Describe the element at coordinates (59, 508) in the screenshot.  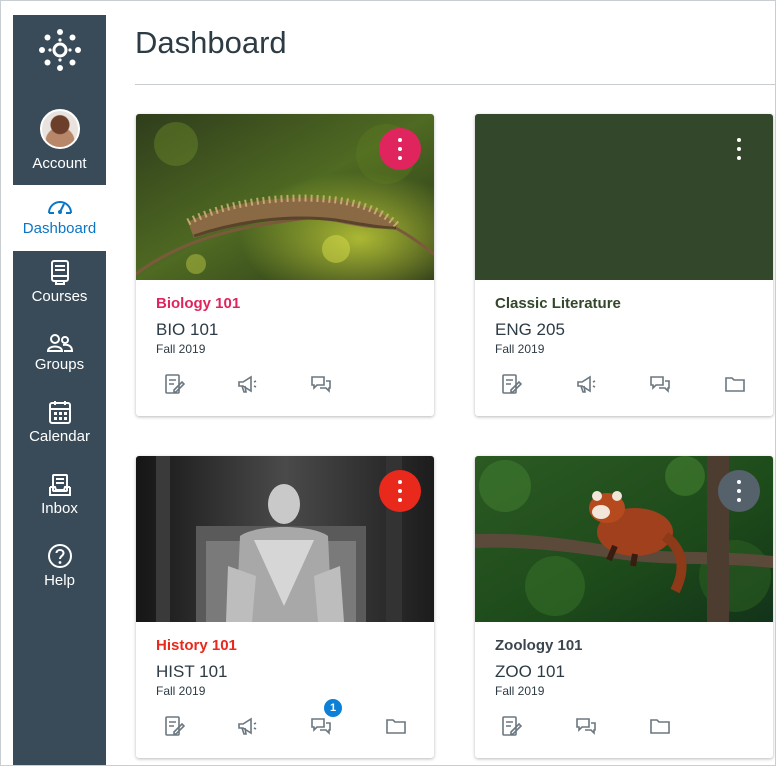
I see `nav-inbox-label: Inbox` at that location.